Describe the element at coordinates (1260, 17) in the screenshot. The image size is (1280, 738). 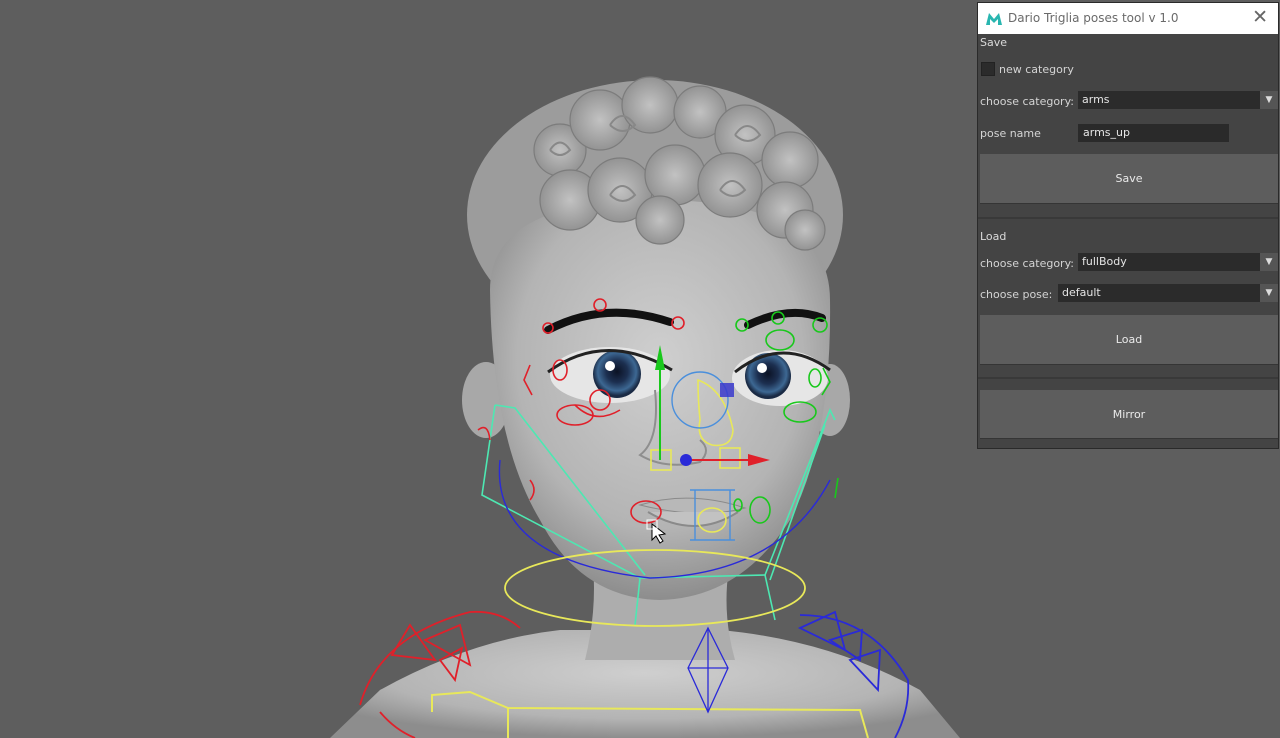
I see `close-icon: ✕` at that location.